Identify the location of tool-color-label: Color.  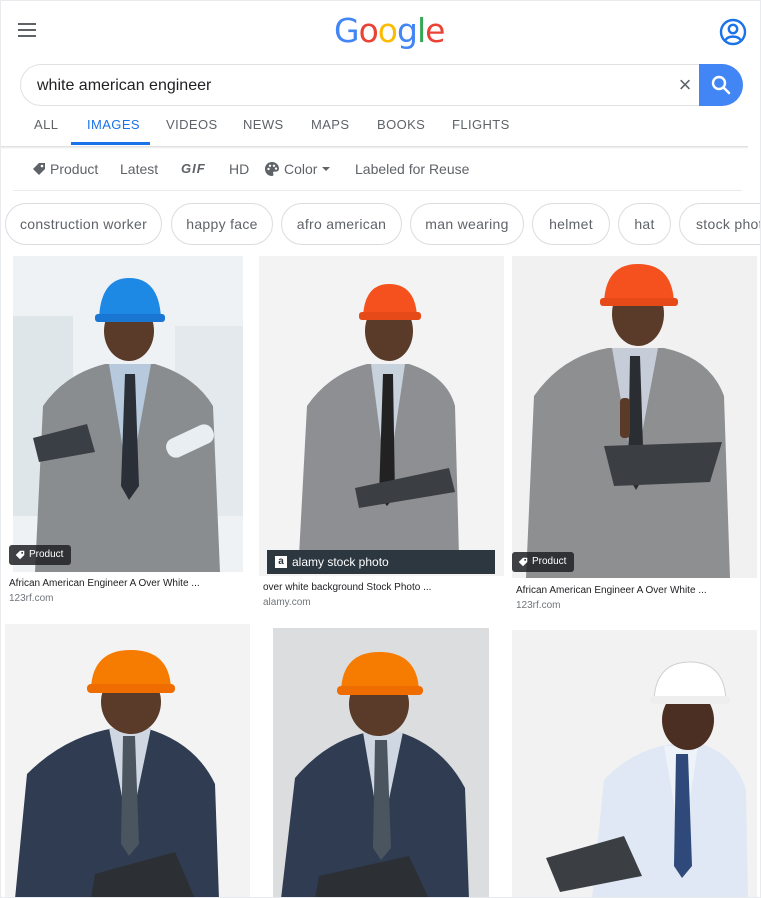
(301, 169).